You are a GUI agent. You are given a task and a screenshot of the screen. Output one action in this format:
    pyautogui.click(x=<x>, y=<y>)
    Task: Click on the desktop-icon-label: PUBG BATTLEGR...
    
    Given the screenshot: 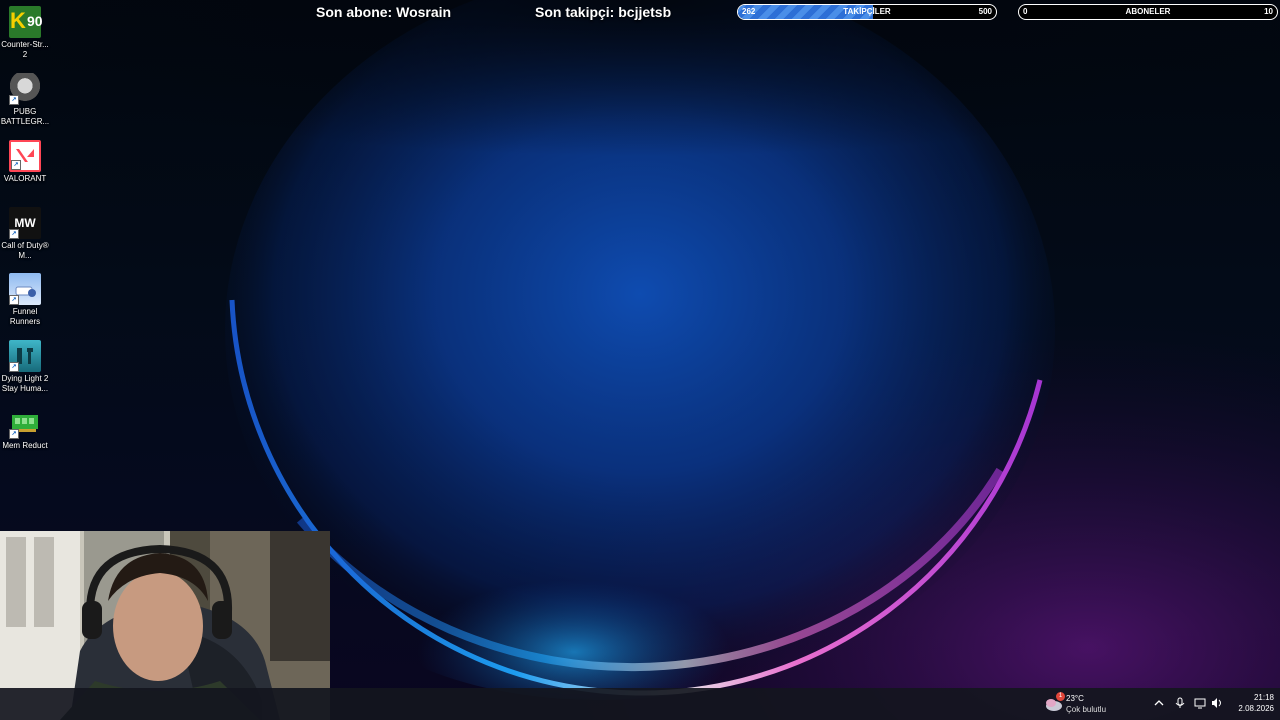 What is the action you would take?
    pyautogui.click(x=25, y=116)
    